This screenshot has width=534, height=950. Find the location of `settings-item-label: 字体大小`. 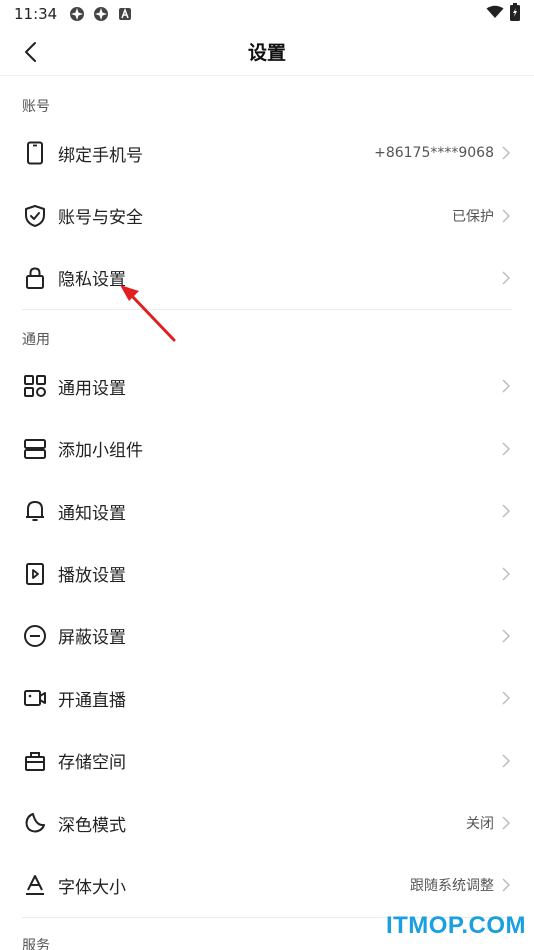

settings-item-label: 字体大小 is located at coordinates (92, 887).